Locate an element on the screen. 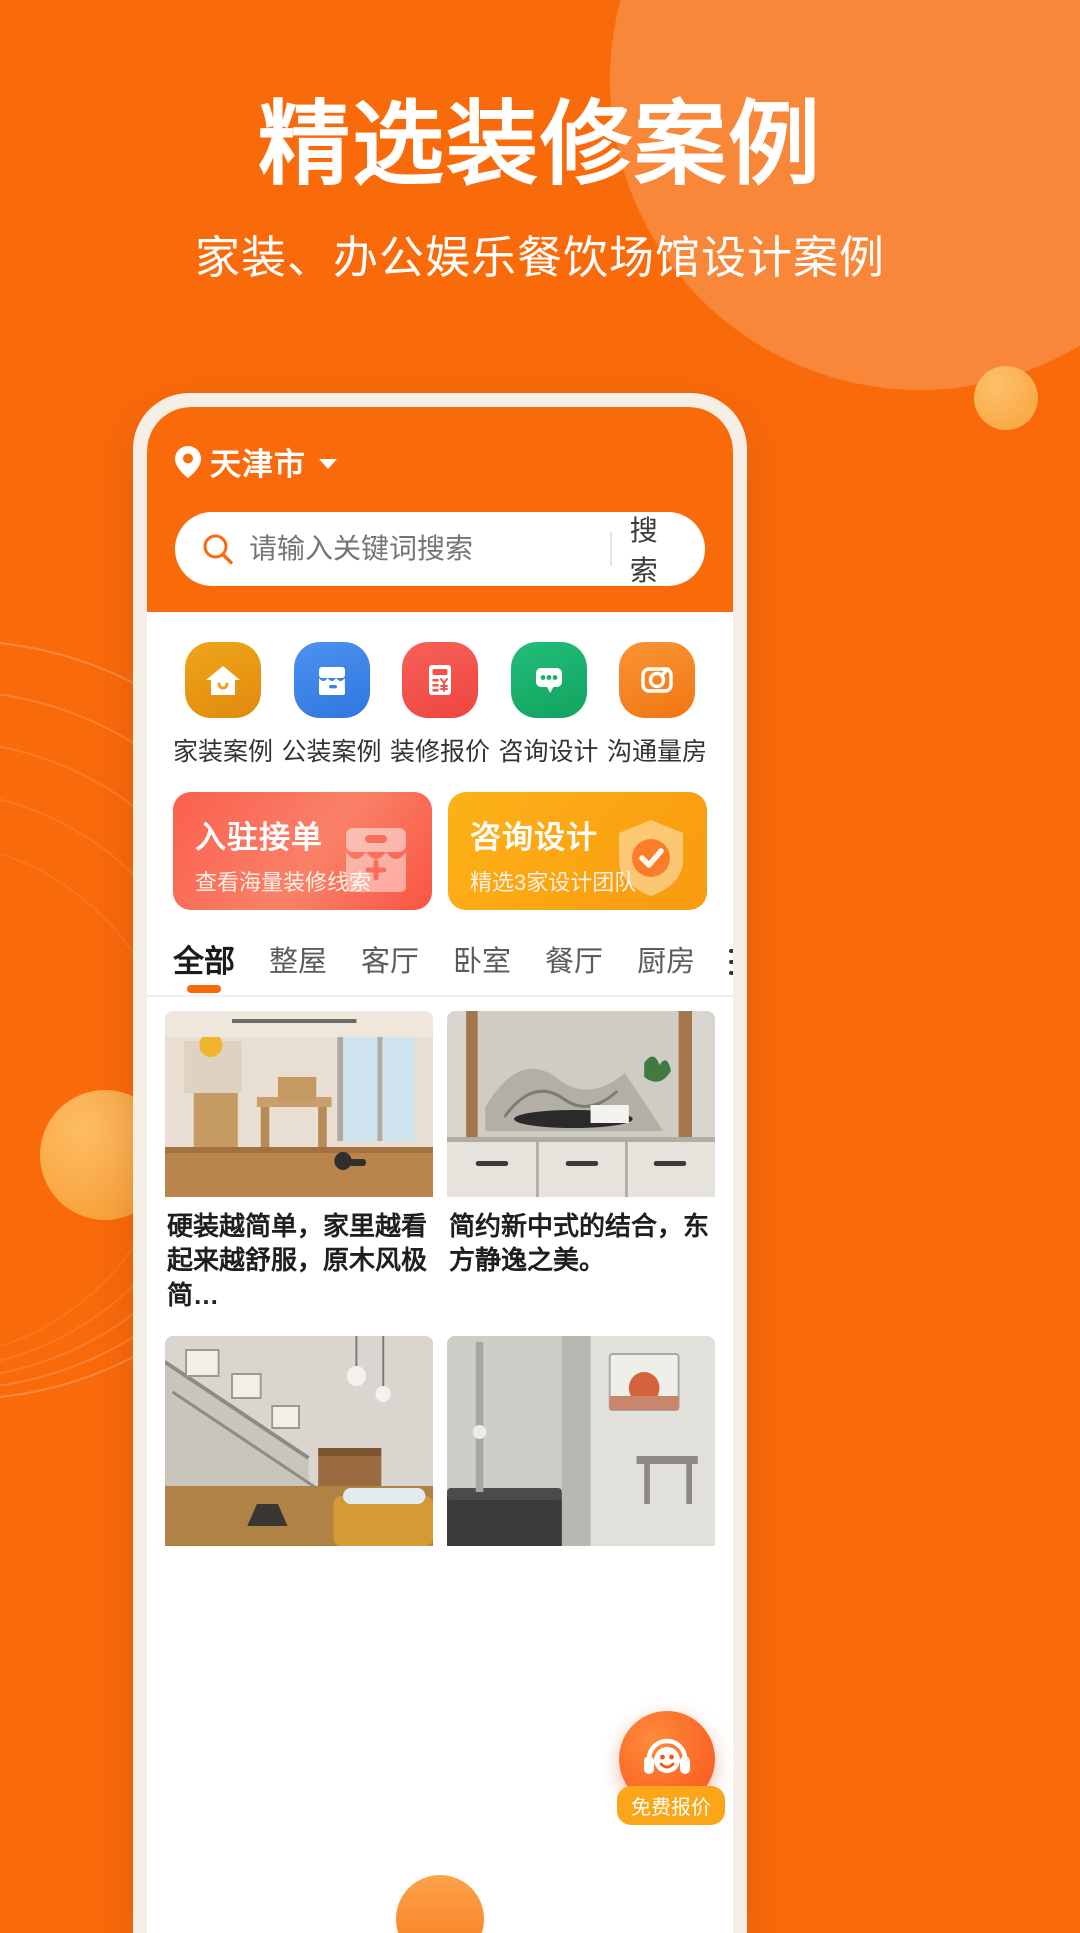 This screenshot has width=1080, height=1933. tabs-more-button is located at coordinates (731, 965).